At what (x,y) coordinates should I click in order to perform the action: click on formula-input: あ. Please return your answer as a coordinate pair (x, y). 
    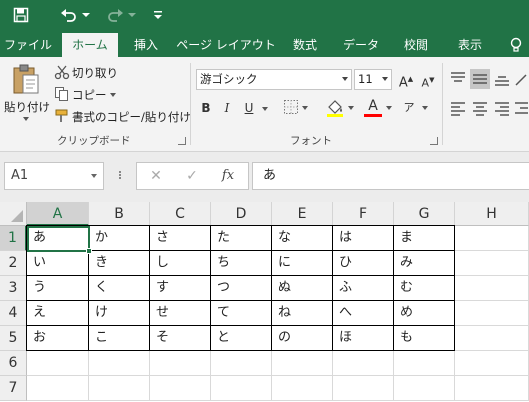
    Looking at the image, I should click on (390, 176).